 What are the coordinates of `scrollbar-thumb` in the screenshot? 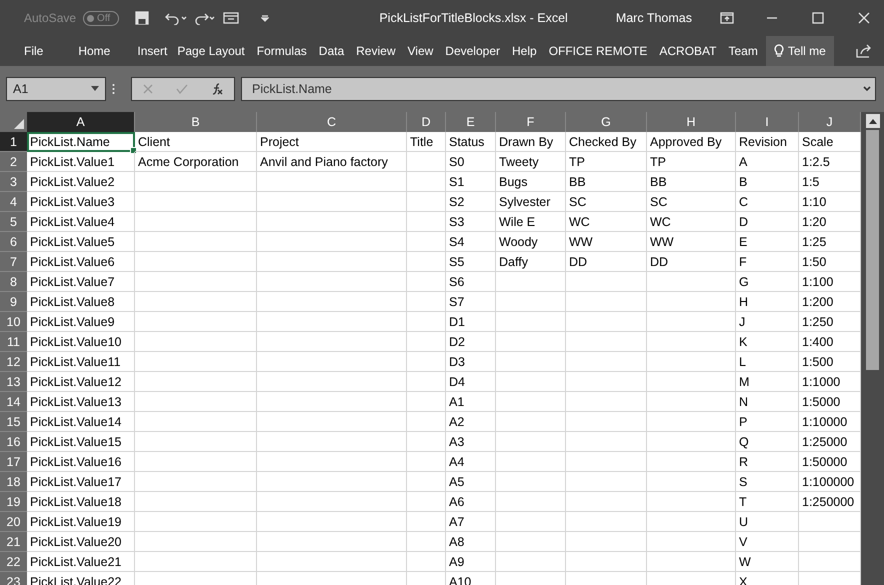 It's located at (872, 250).